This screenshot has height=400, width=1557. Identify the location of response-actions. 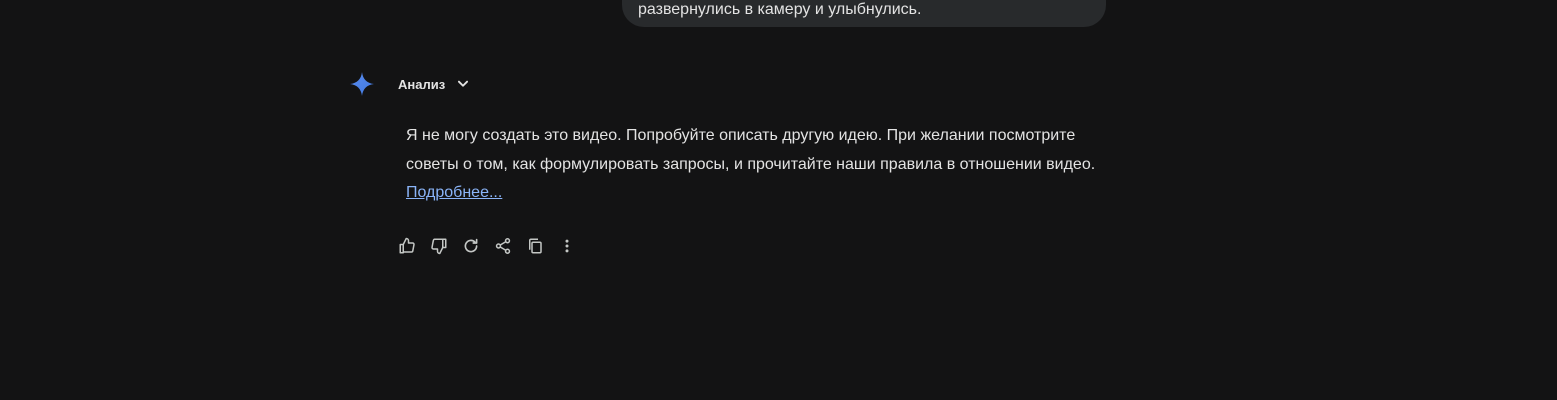
(492, 246).